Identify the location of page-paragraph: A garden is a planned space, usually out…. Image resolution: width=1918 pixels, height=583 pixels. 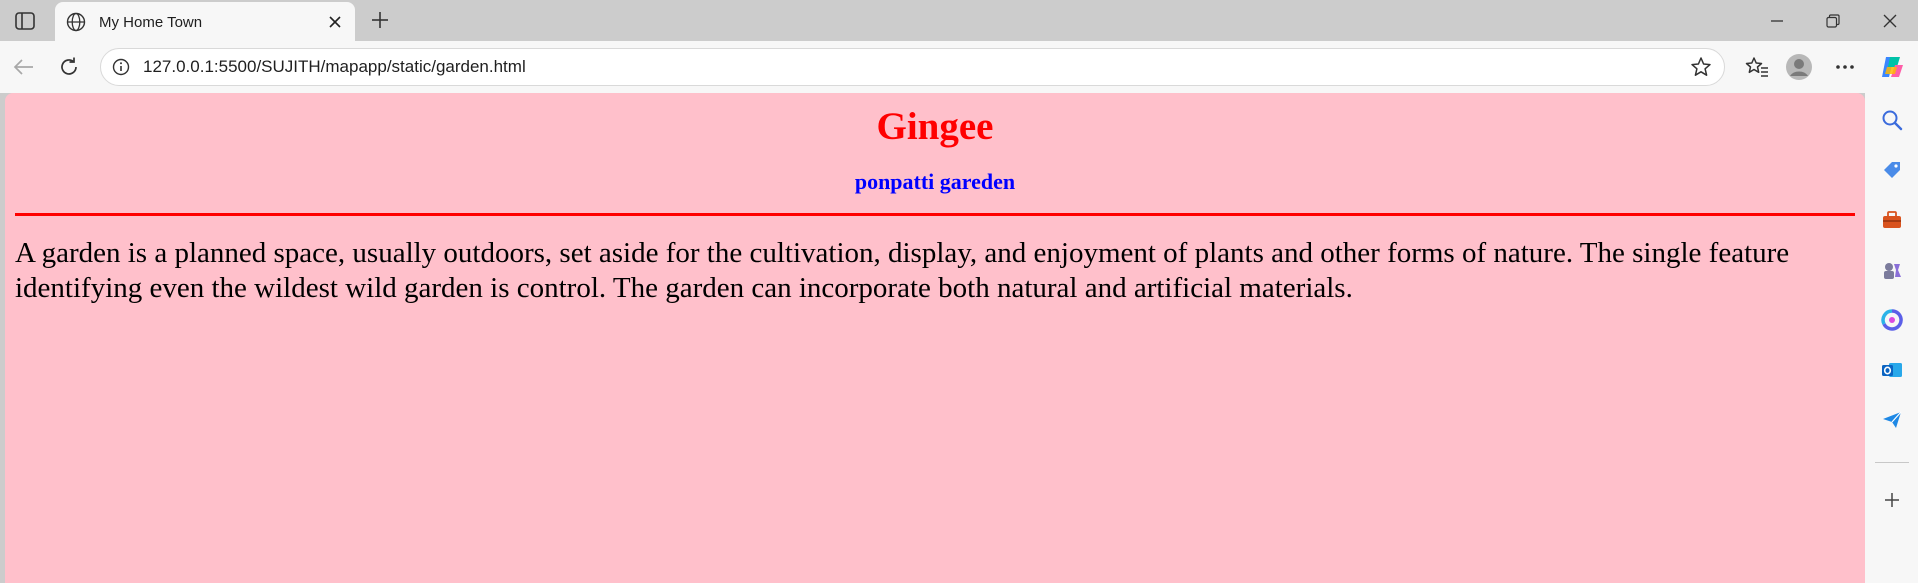
(902, 270).